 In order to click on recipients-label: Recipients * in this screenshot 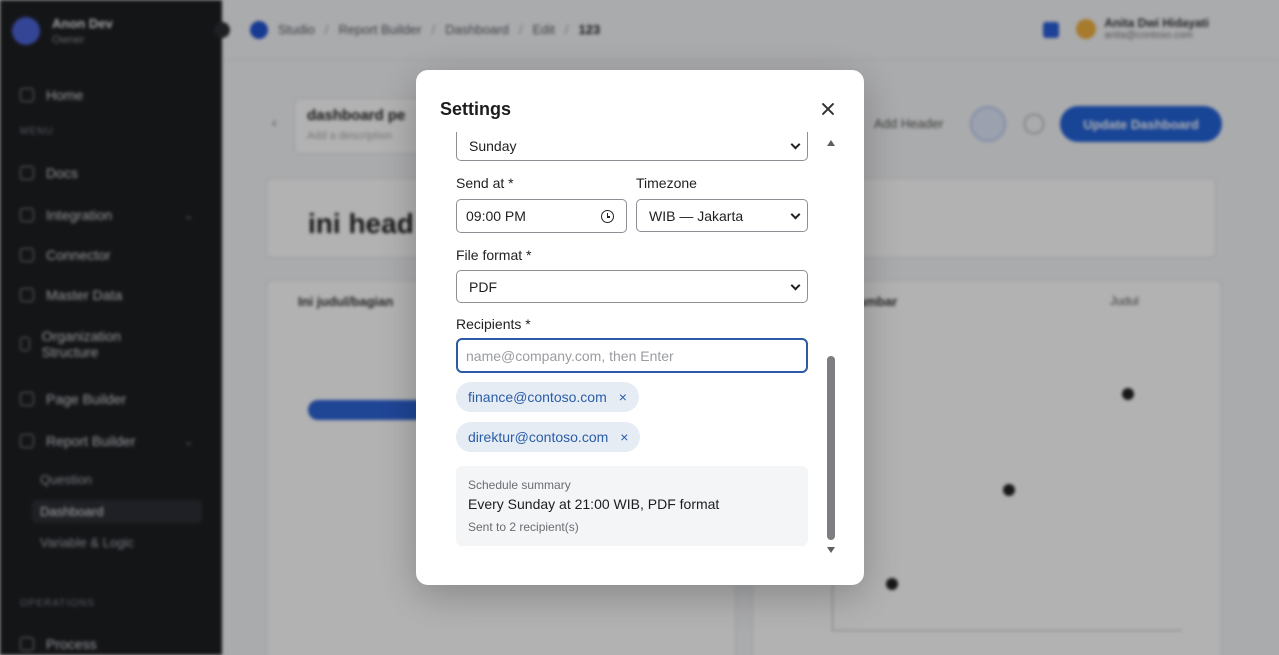, I will do `click(493, 324)`.